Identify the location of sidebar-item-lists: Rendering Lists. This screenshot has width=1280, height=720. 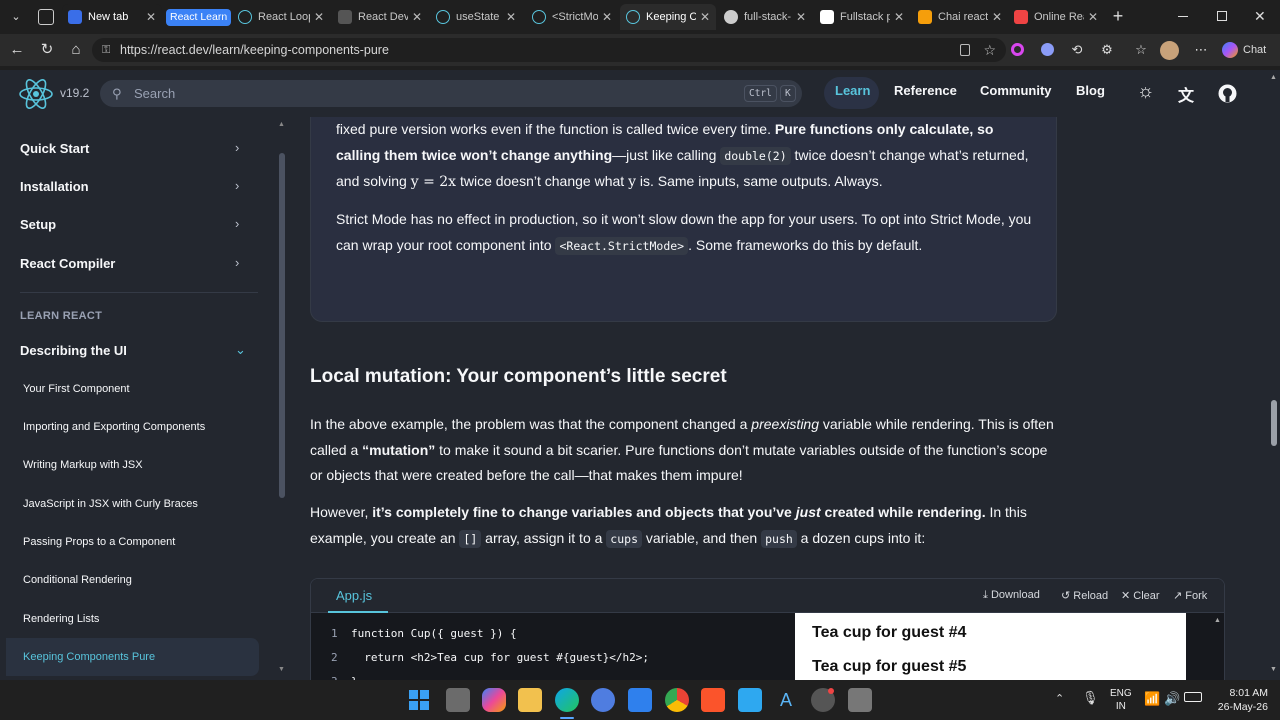
(61, 619).